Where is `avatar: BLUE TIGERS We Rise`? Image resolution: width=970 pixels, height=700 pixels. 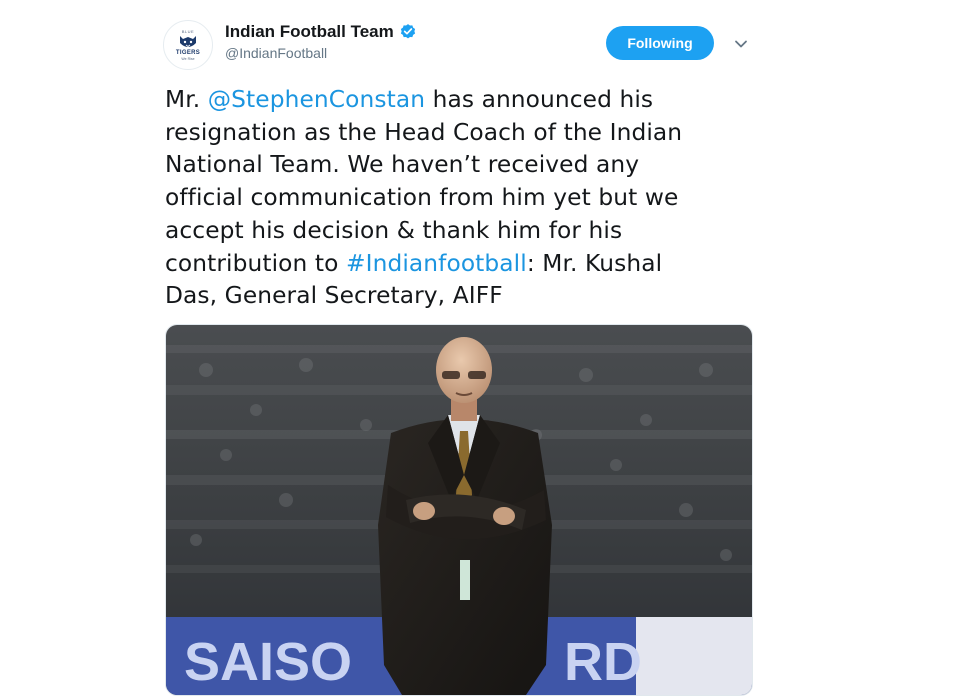
avatar: BLUE TIGERS We Rise is located at coordinates (188, 45).